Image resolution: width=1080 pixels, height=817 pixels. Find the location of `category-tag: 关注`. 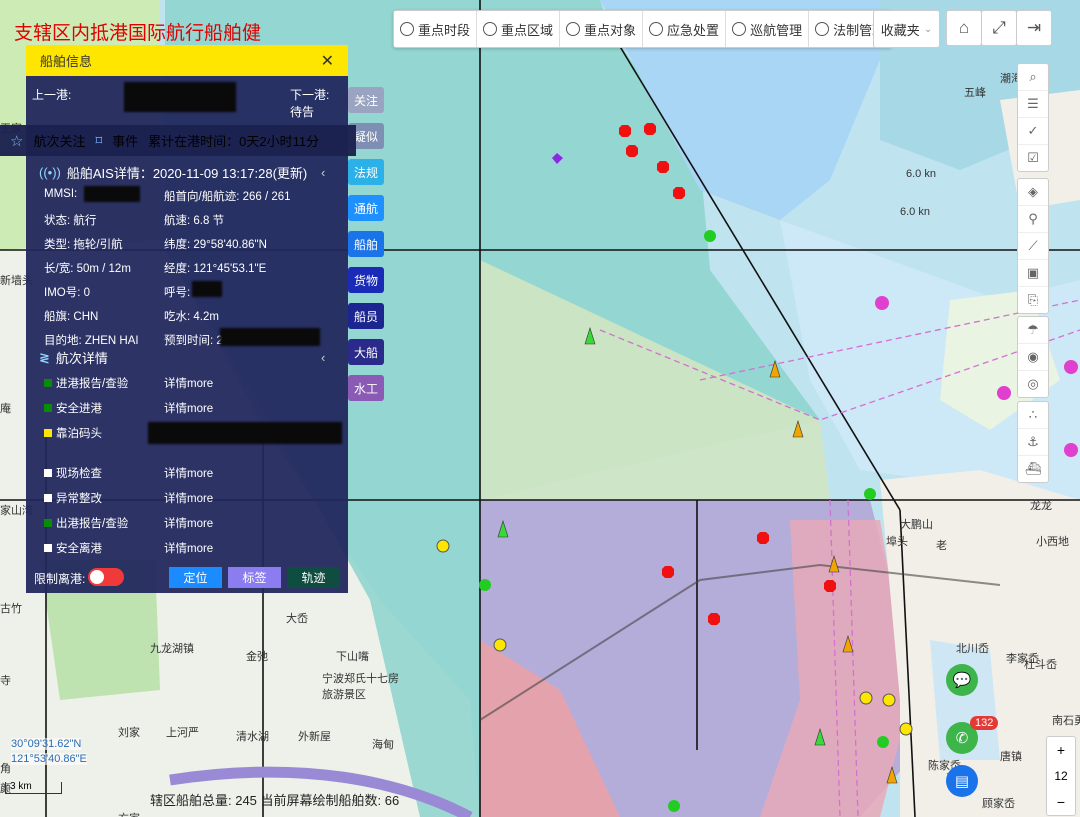

category-tag: 关注 is located at coordinates (366, 100).